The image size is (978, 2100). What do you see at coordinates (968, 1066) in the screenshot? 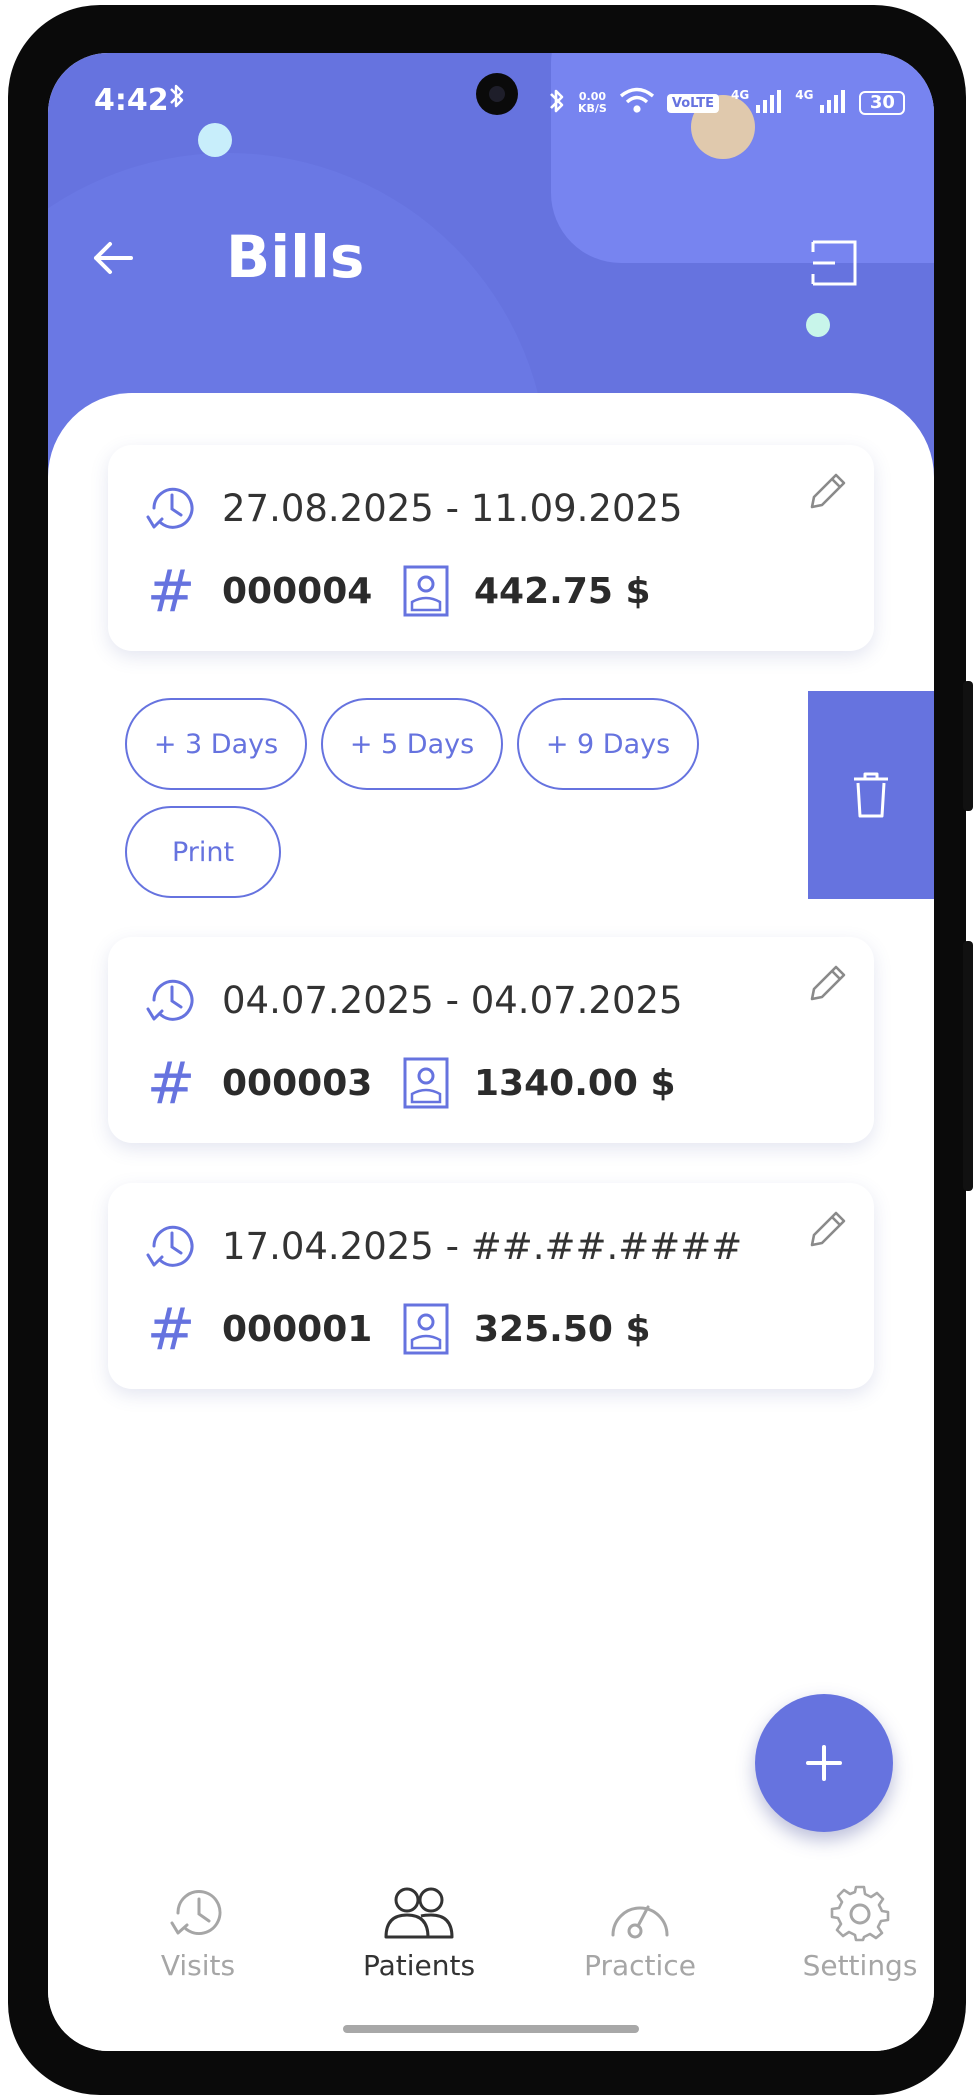
I see `power-button` at bounding box center [968, 1066].